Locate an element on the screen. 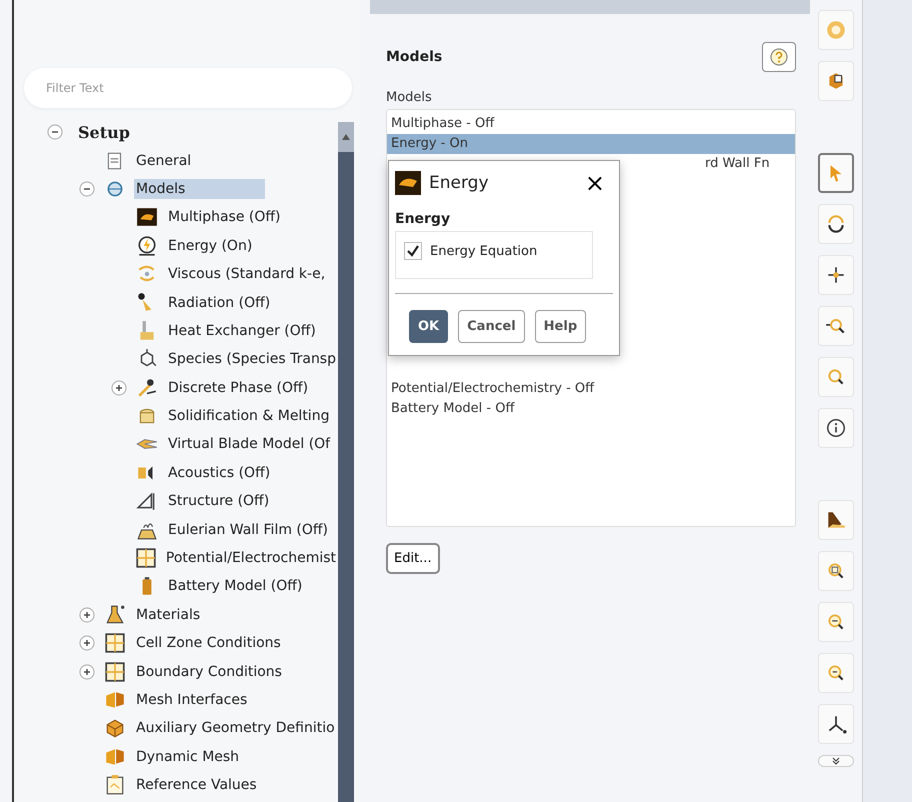 The height and width of the screenshot is (802, 912). tree-item: Discrete Phase (Off) is located at coordinates (238, 388).